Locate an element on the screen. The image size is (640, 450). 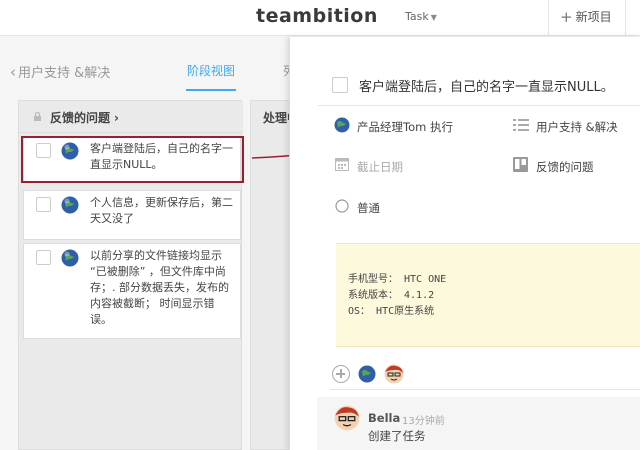
highlight-box is located at coordinates (132, 159).